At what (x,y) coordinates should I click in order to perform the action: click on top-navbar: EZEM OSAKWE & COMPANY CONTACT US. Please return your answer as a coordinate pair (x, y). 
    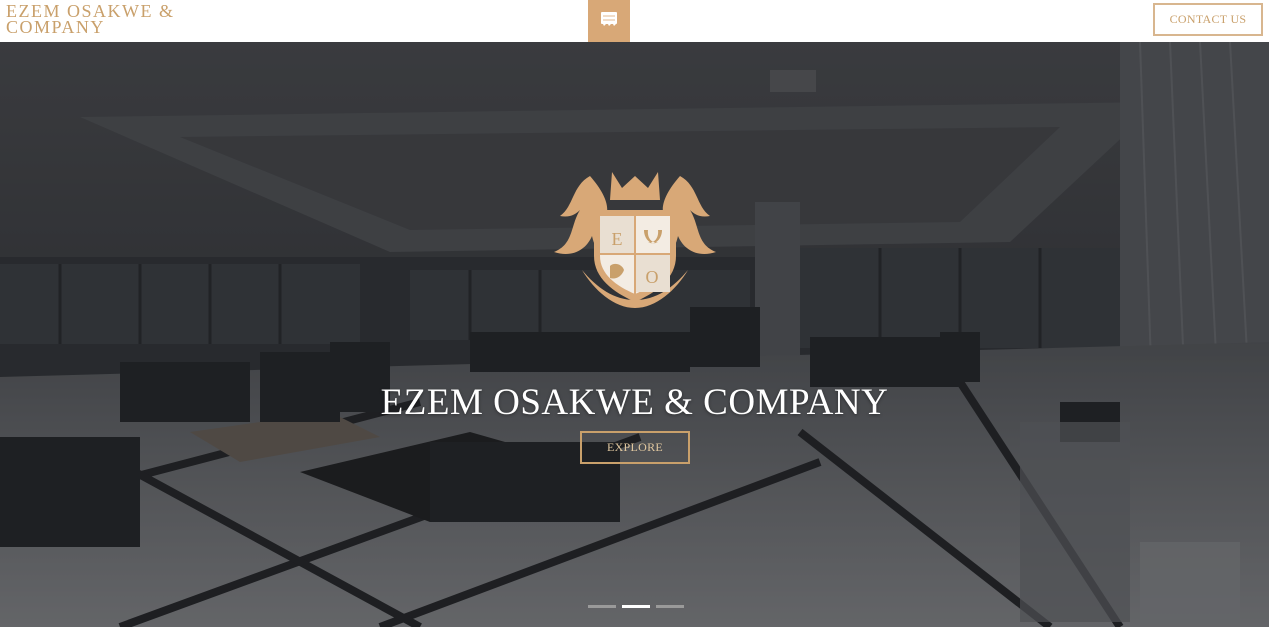
    Looking at the image, I should click on (634, 21).